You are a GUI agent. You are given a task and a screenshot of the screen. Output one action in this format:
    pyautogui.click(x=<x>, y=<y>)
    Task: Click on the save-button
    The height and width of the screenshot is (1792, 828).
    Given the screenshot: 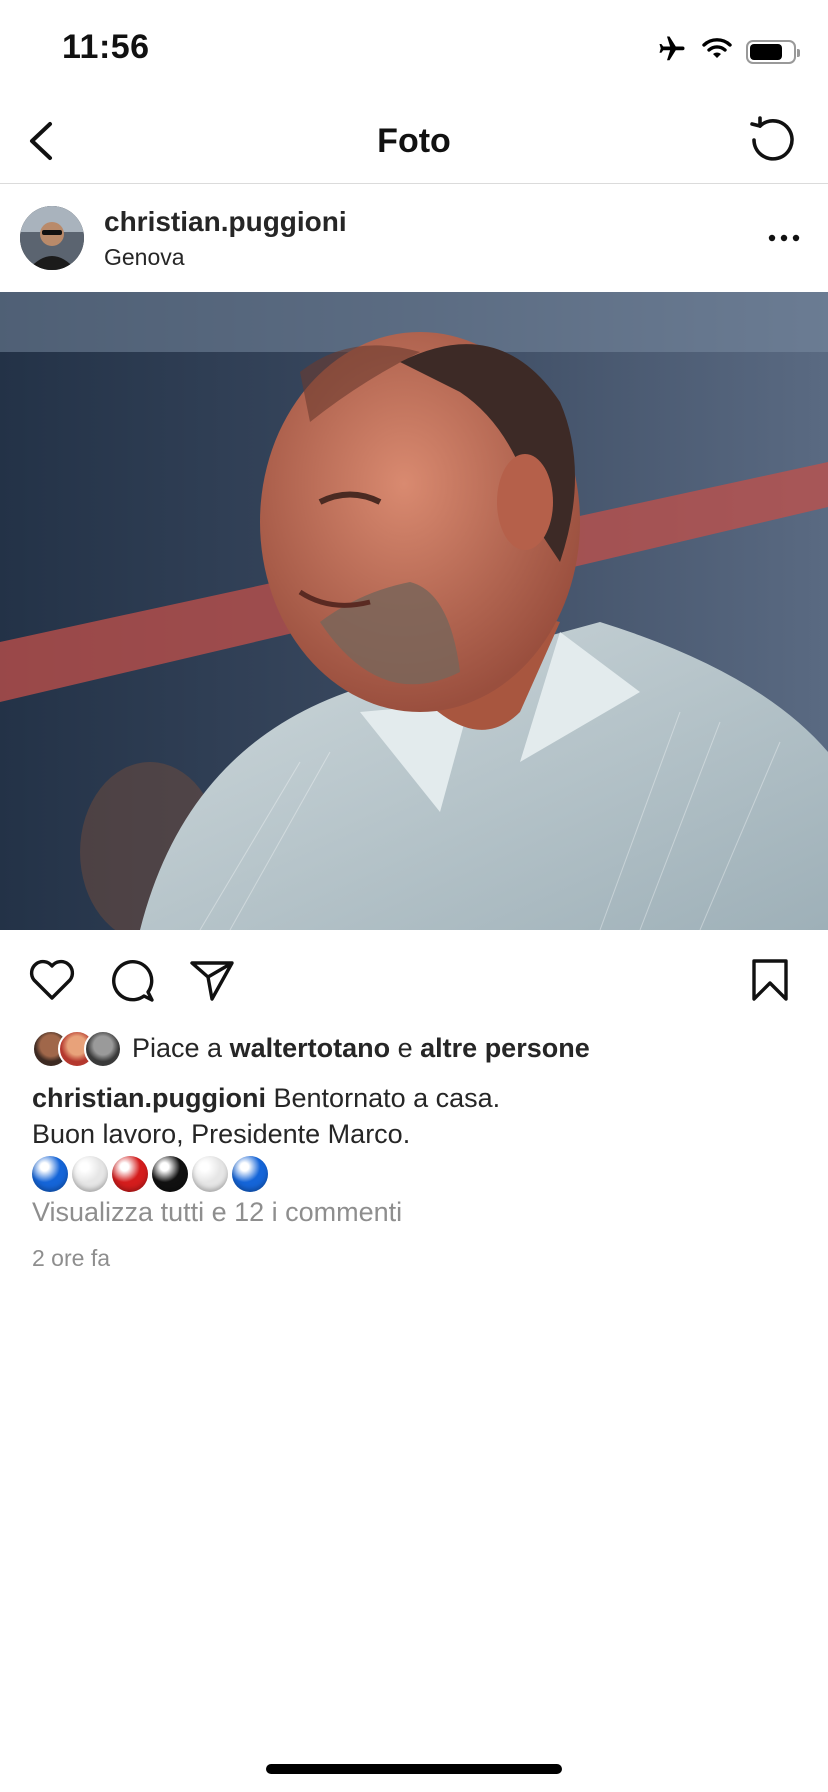 What is the action you would take?
    pyautogui.click(x=770, y=980)
    